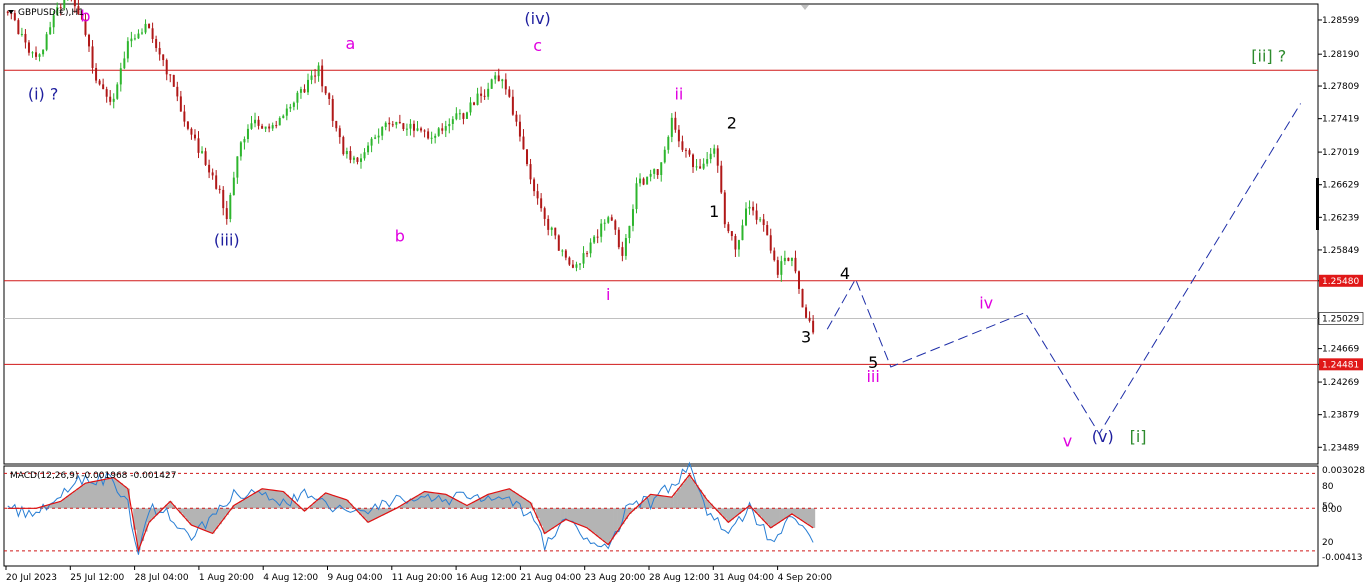 The width and height of the screenshot is (1366, 588). I want to click on wave-label: 1, so click(714, 211).